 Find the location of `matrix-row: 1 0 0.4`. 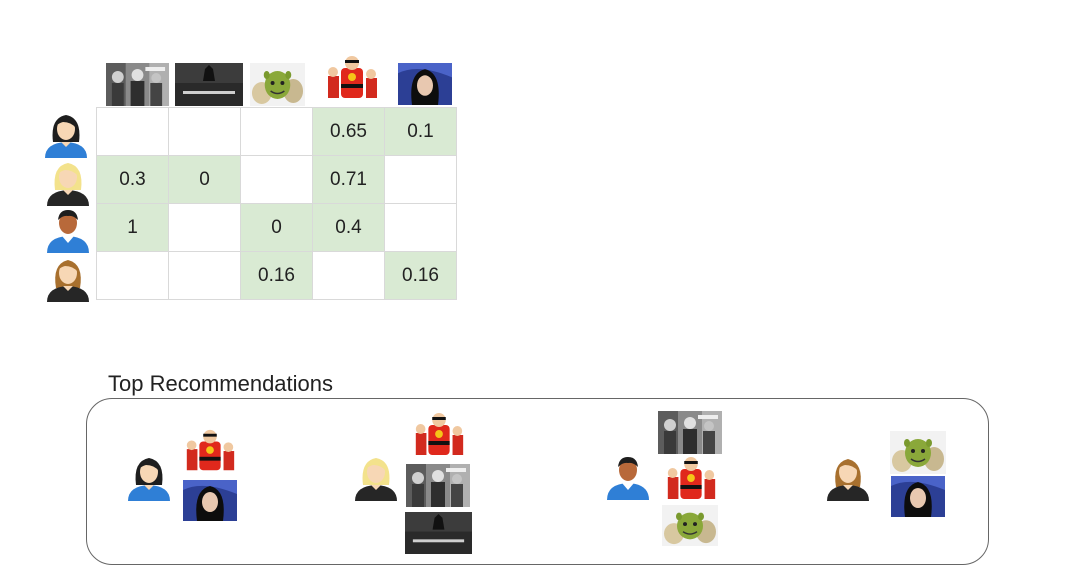

matrix-row: 1 0 0.4 is located at coordinates (276, 227).